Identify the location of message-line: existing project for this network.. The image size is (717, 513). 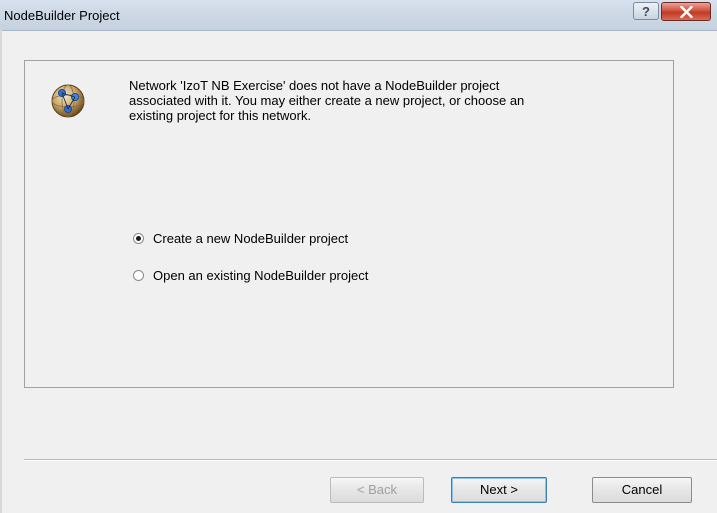
(220, 115).